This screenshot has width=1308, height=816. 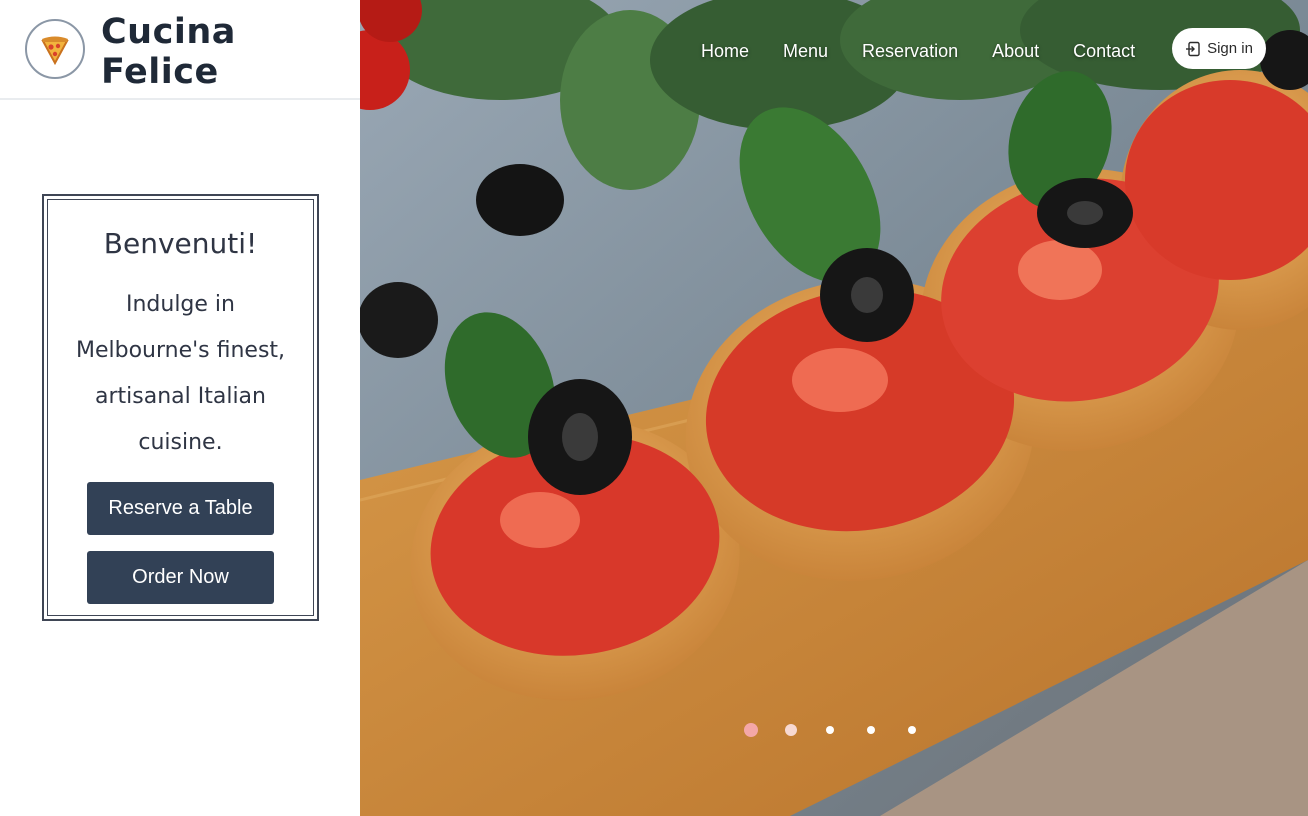 What do you see at coordinates (160, 72) in the screenshot?
I see `brand-name-line2: Felice` at bounding box center [160, 72].